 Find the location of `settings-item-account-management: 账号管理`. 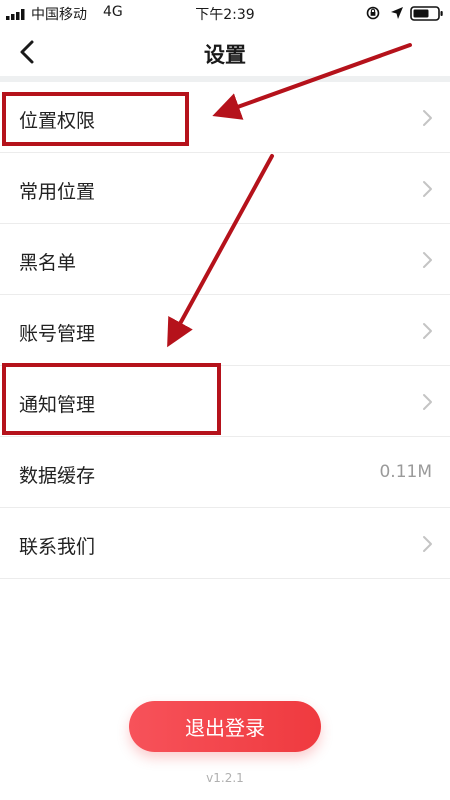

settings-item-account-management: 账号管理 is located at coordinates (225, 330).